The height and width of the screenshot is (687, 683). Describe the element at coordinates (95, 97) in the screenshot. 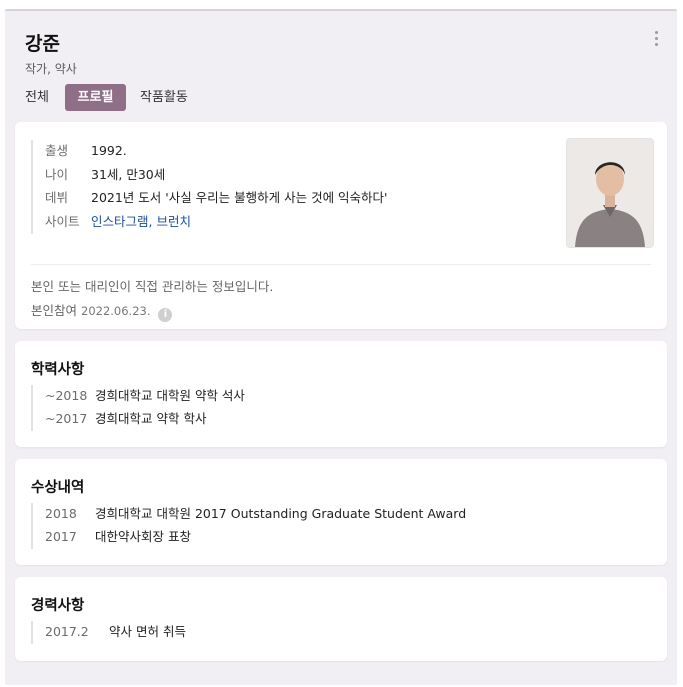

I see `tab-profile: 프로필` at that location.